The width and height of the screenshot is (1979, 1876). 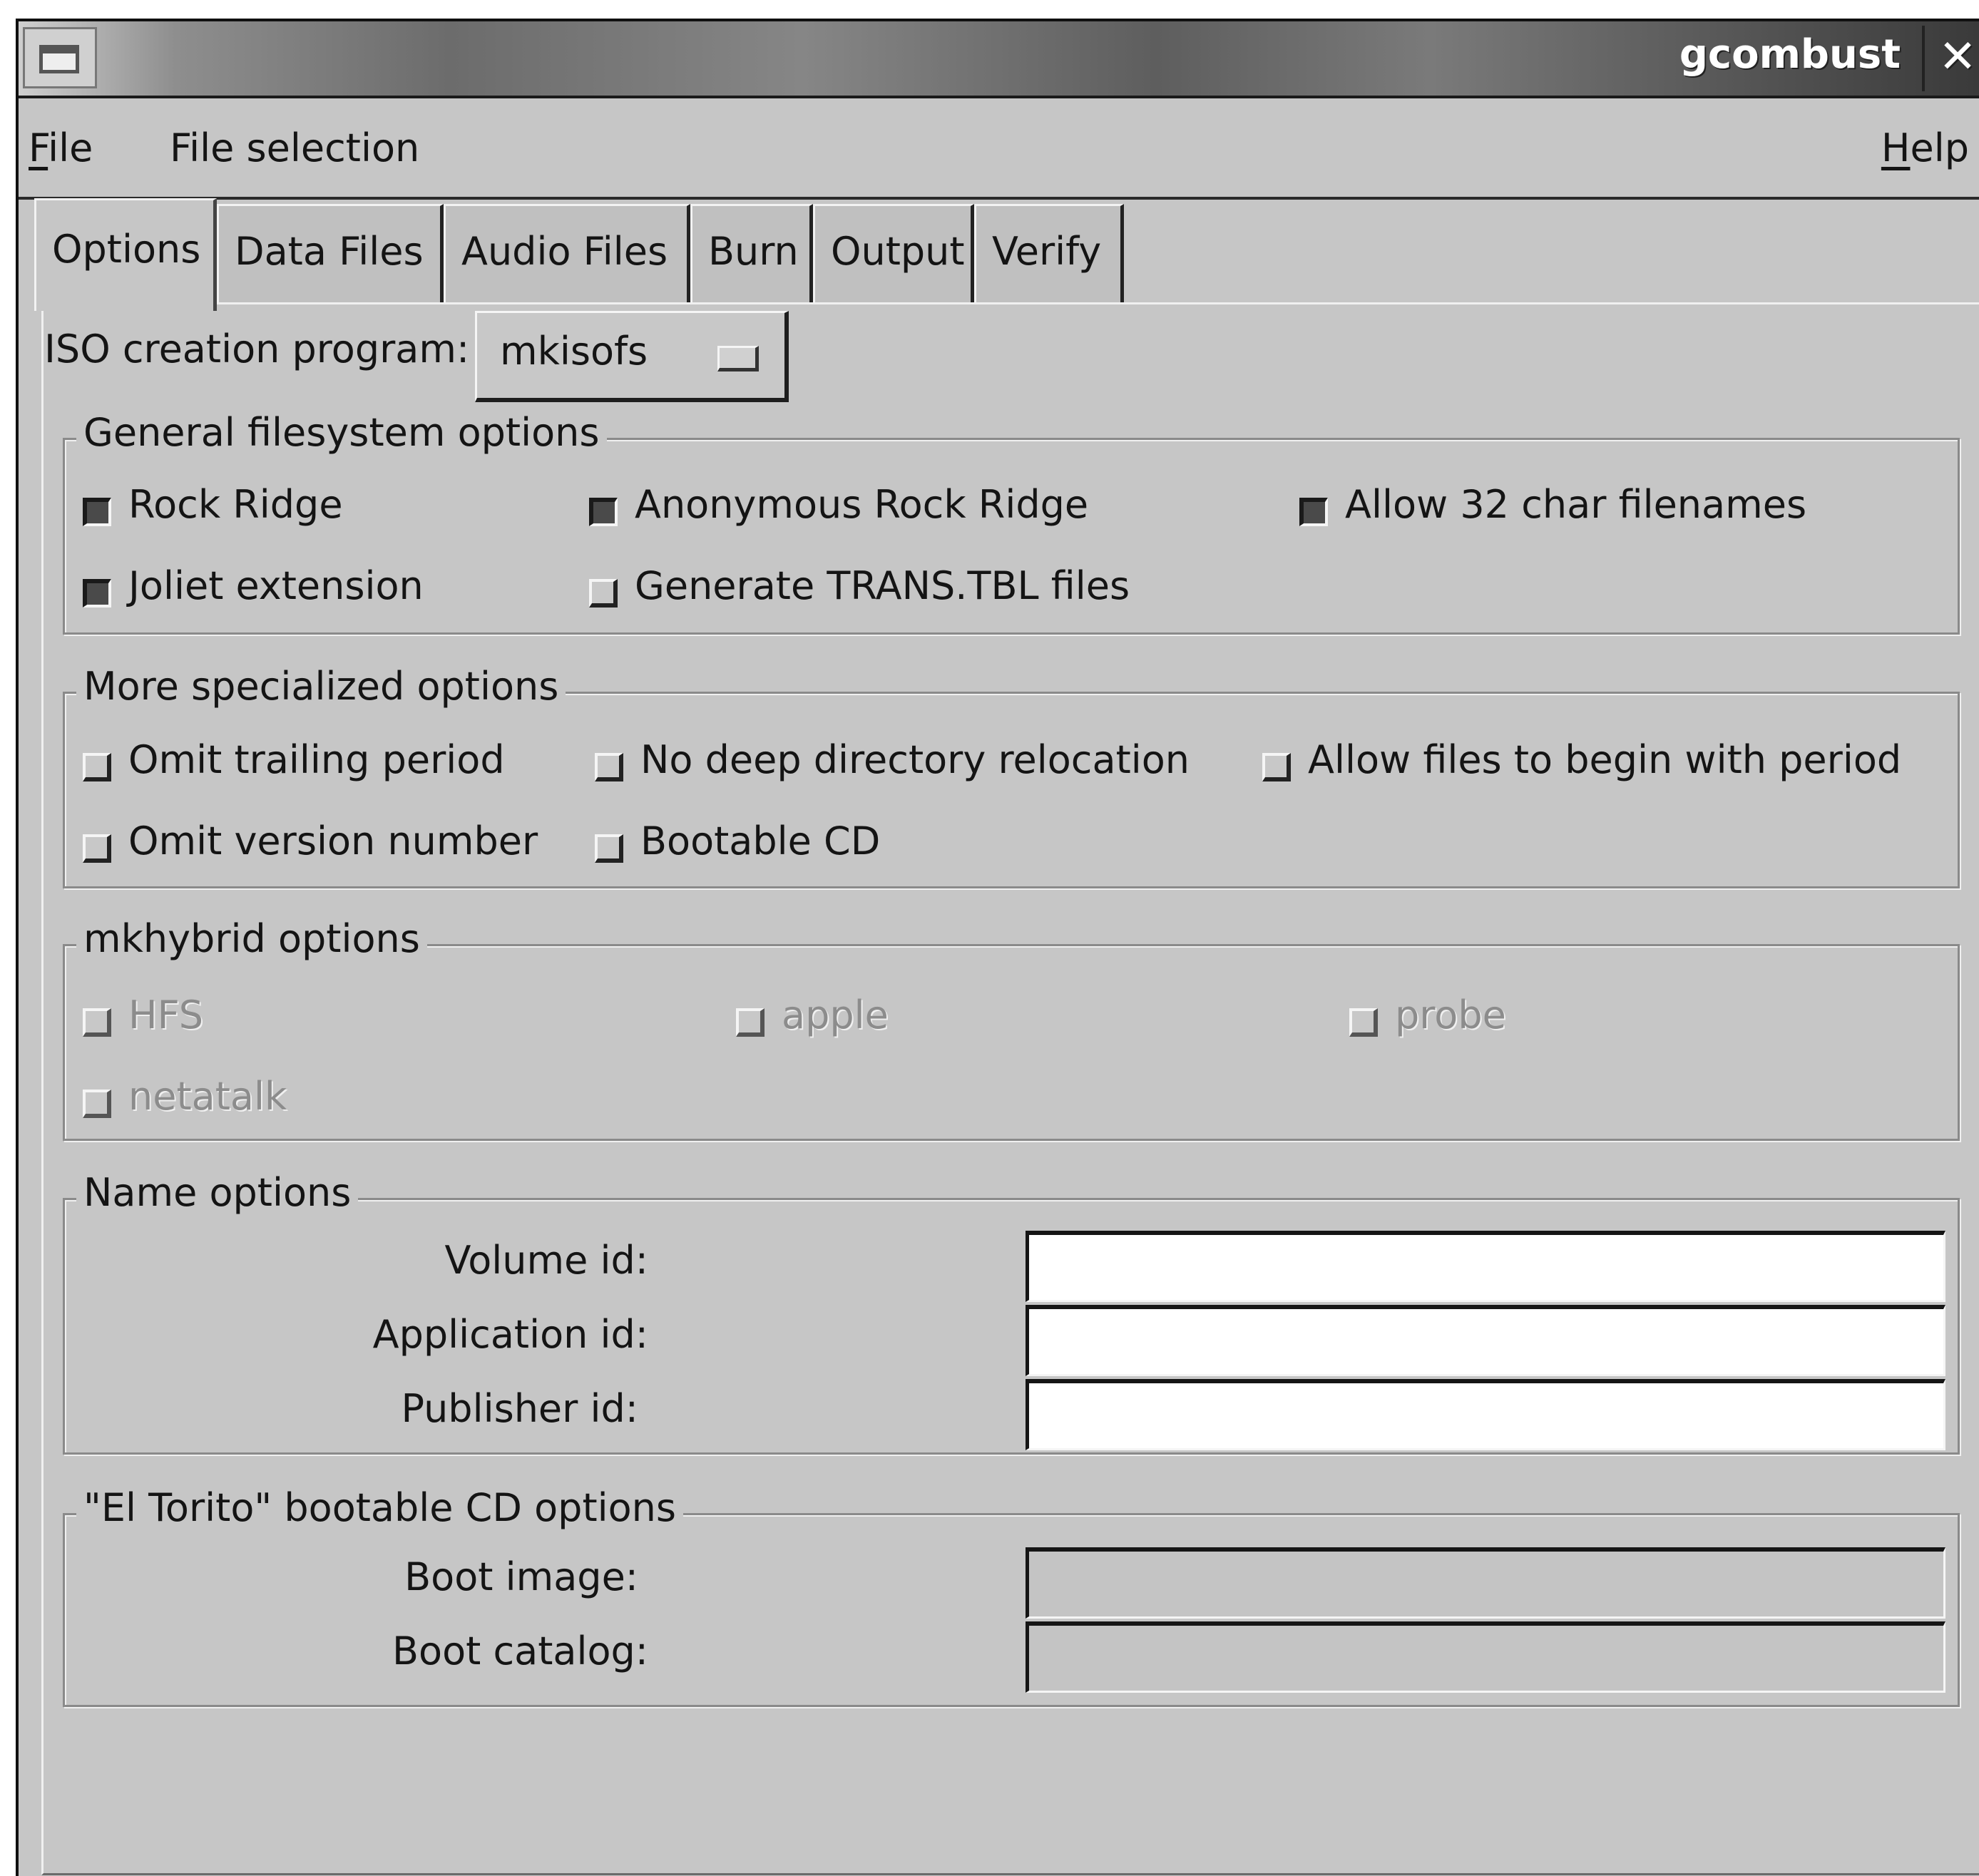 I want to click on mkhybrid-options-title: mkhybrid options, so click(x=251, y=938).